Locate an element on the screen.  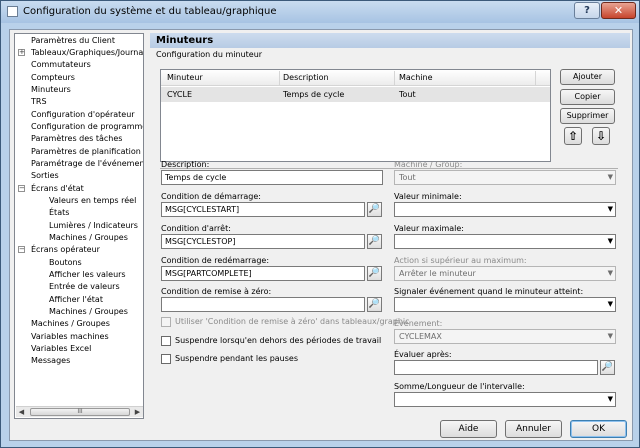
tree-item-parametres-planification: Paramètres de planification is located at coordinates (86, 152).